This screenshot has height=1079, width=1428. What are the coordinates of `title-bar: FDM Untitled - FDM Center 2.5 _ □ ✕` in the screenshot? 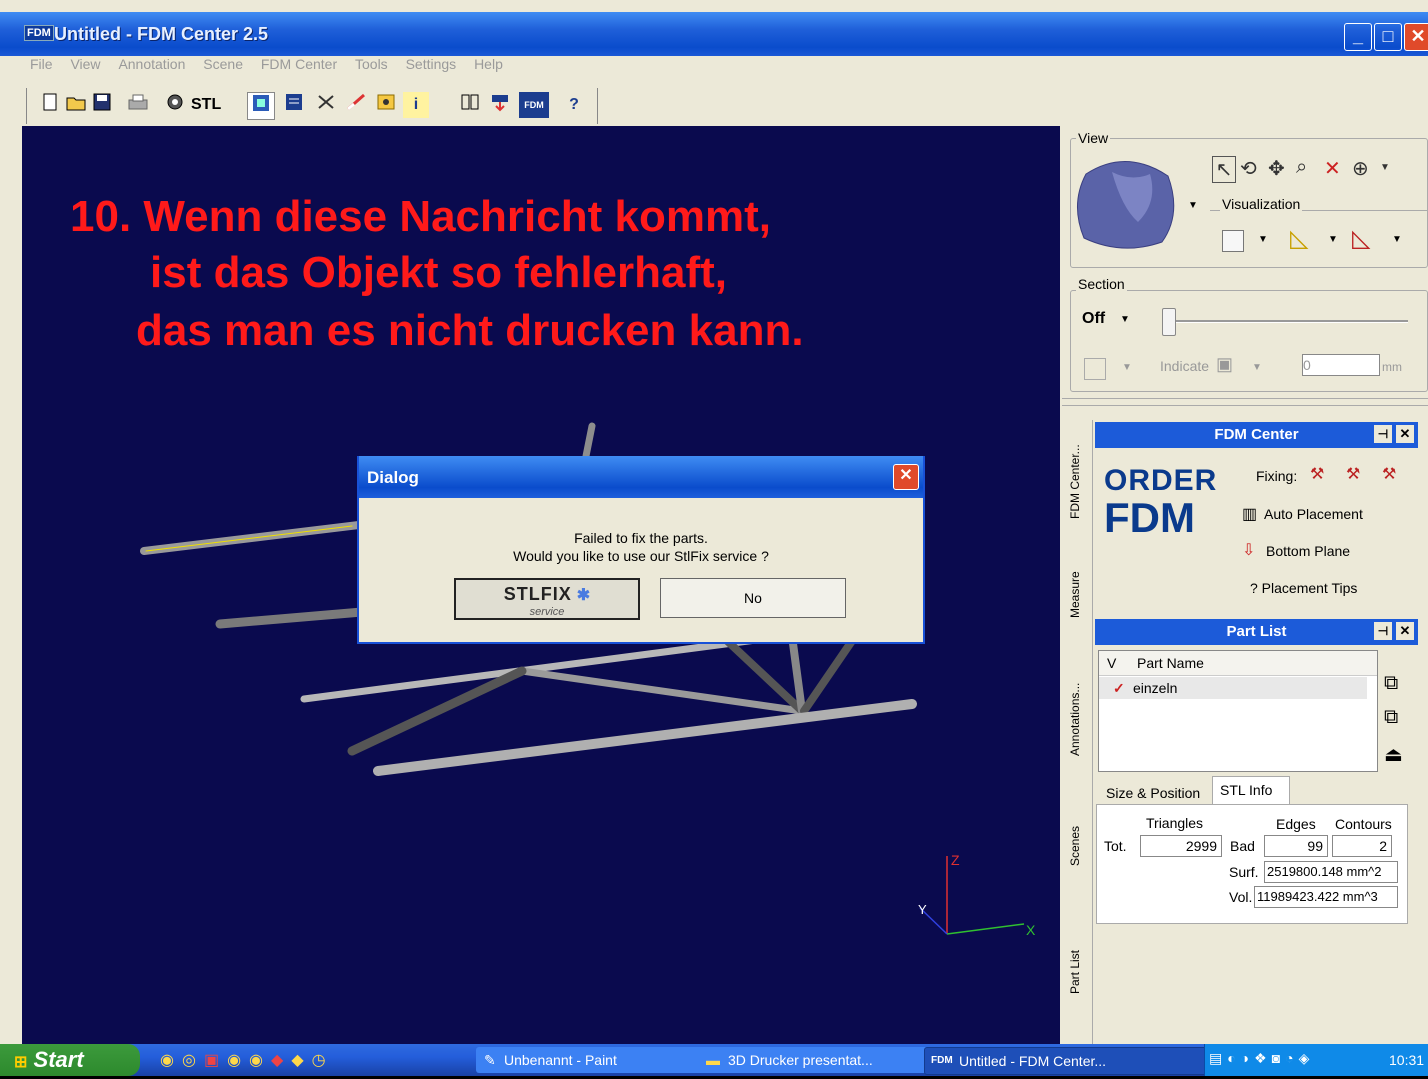 It's located at (714, 34).